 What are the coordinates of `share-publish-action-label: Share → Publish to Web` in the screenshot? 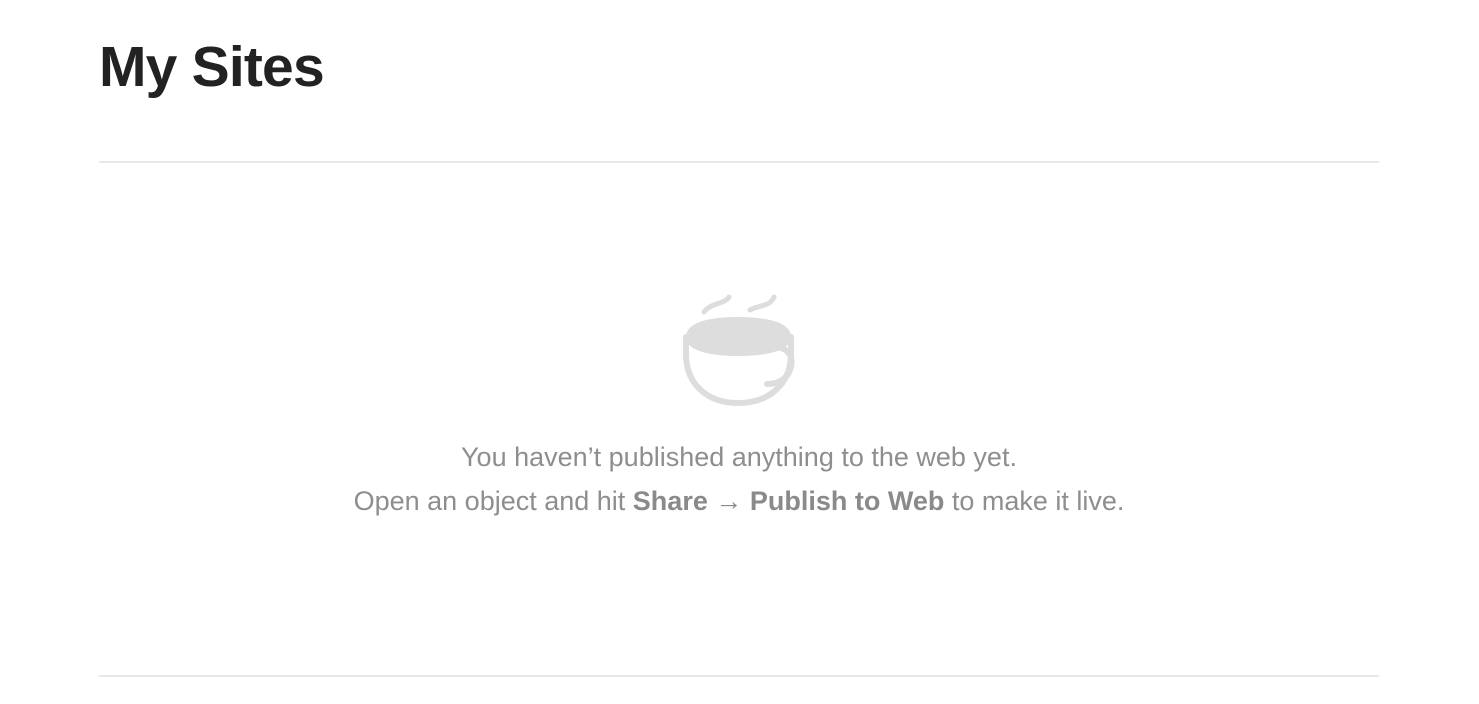 It's located at (788, 501).